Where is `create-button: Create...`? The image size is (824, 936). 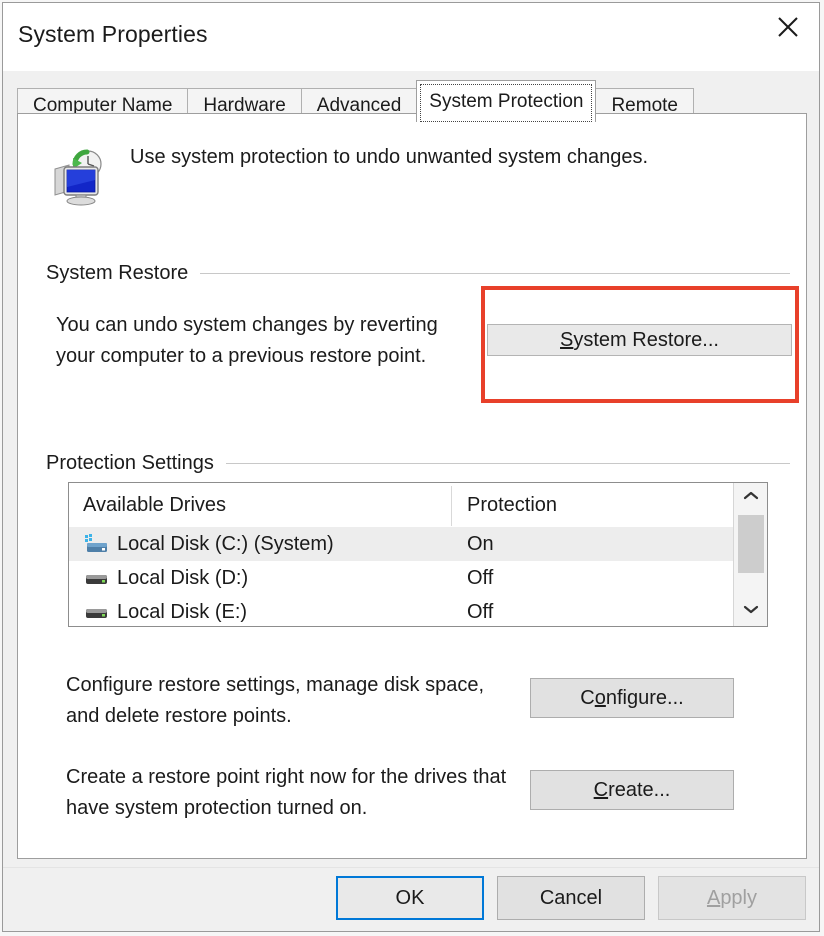
create-button: Create... is located at coordinates (632, 790).